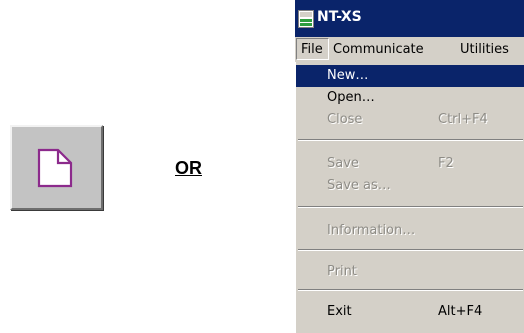  I want to click on menu-item-print: Print, so click(410, 272).